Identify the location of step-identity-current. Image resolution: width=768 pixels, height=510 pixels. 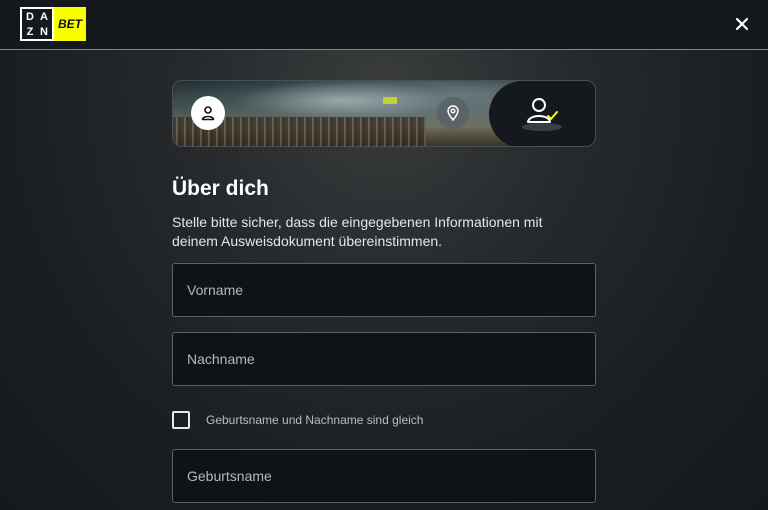
(542, 113).